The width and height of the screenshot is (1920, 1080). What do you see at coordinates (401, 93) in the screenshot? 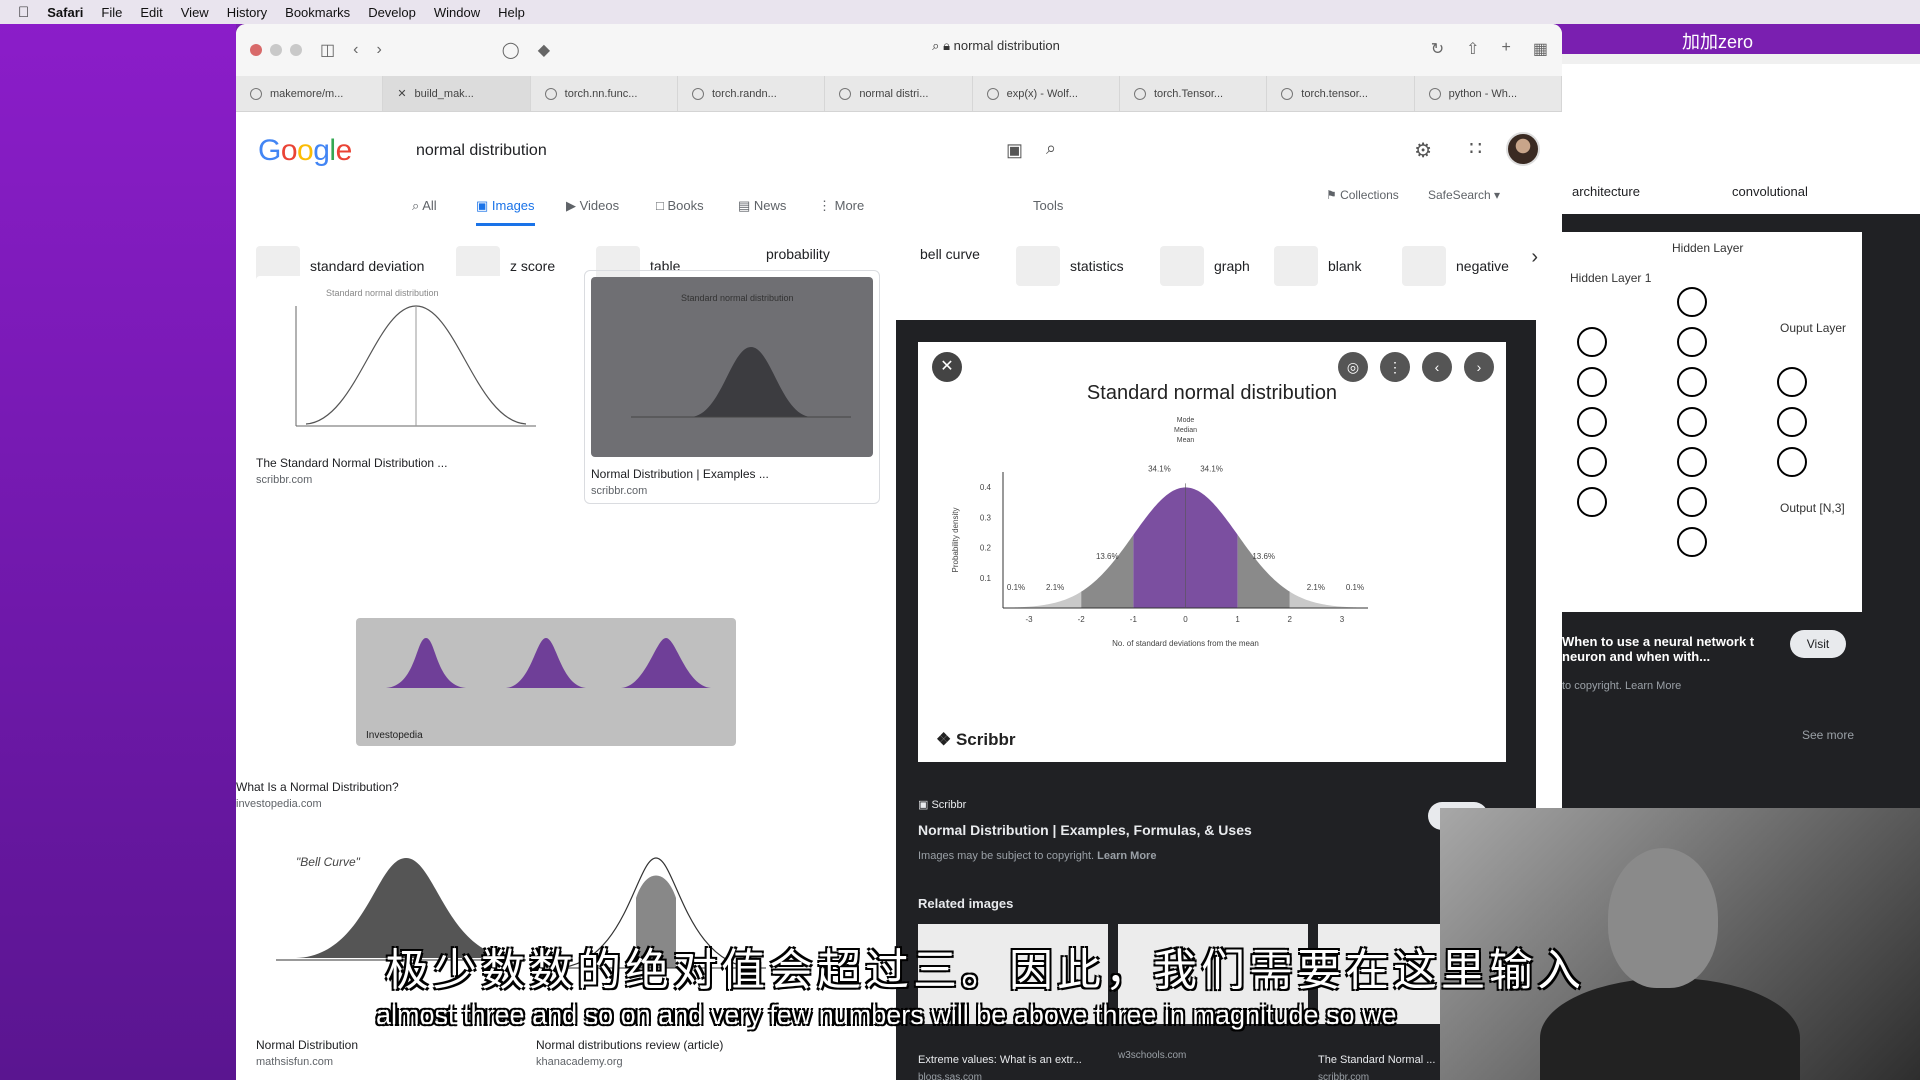
I see `close-tab-icon: ✕` at bounding box center [401, 93].